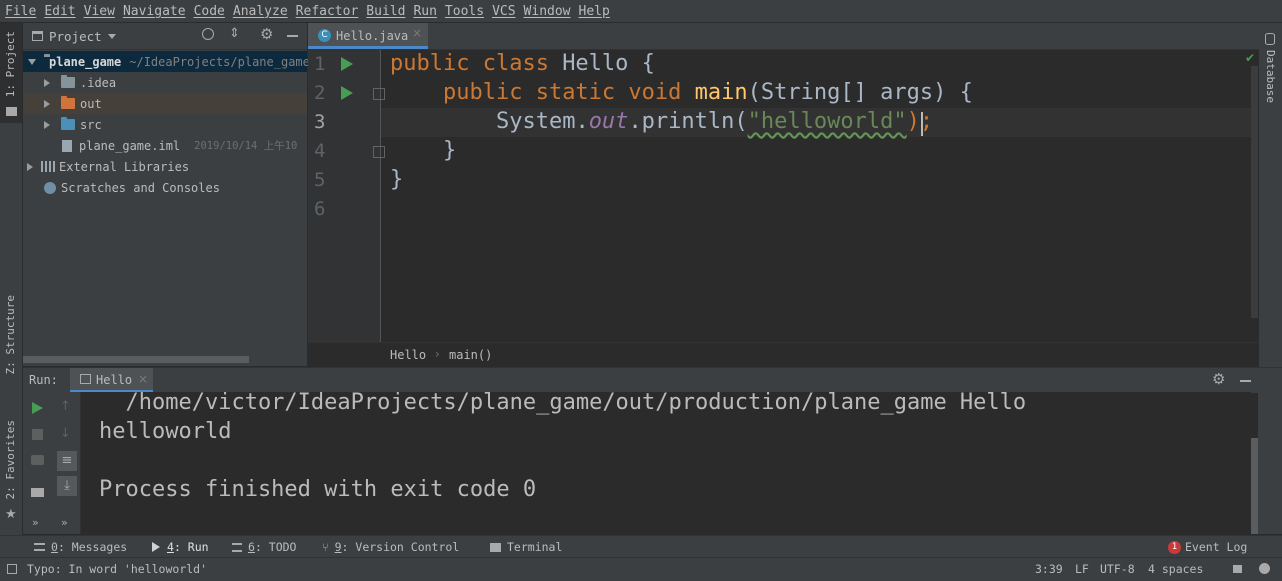 This screenshot has width=1282, height=581. What do you see at coordinates (180, 547) in the screenshot?
I see `tool-window-run: 4: Run` at bounding box center [180, 547].